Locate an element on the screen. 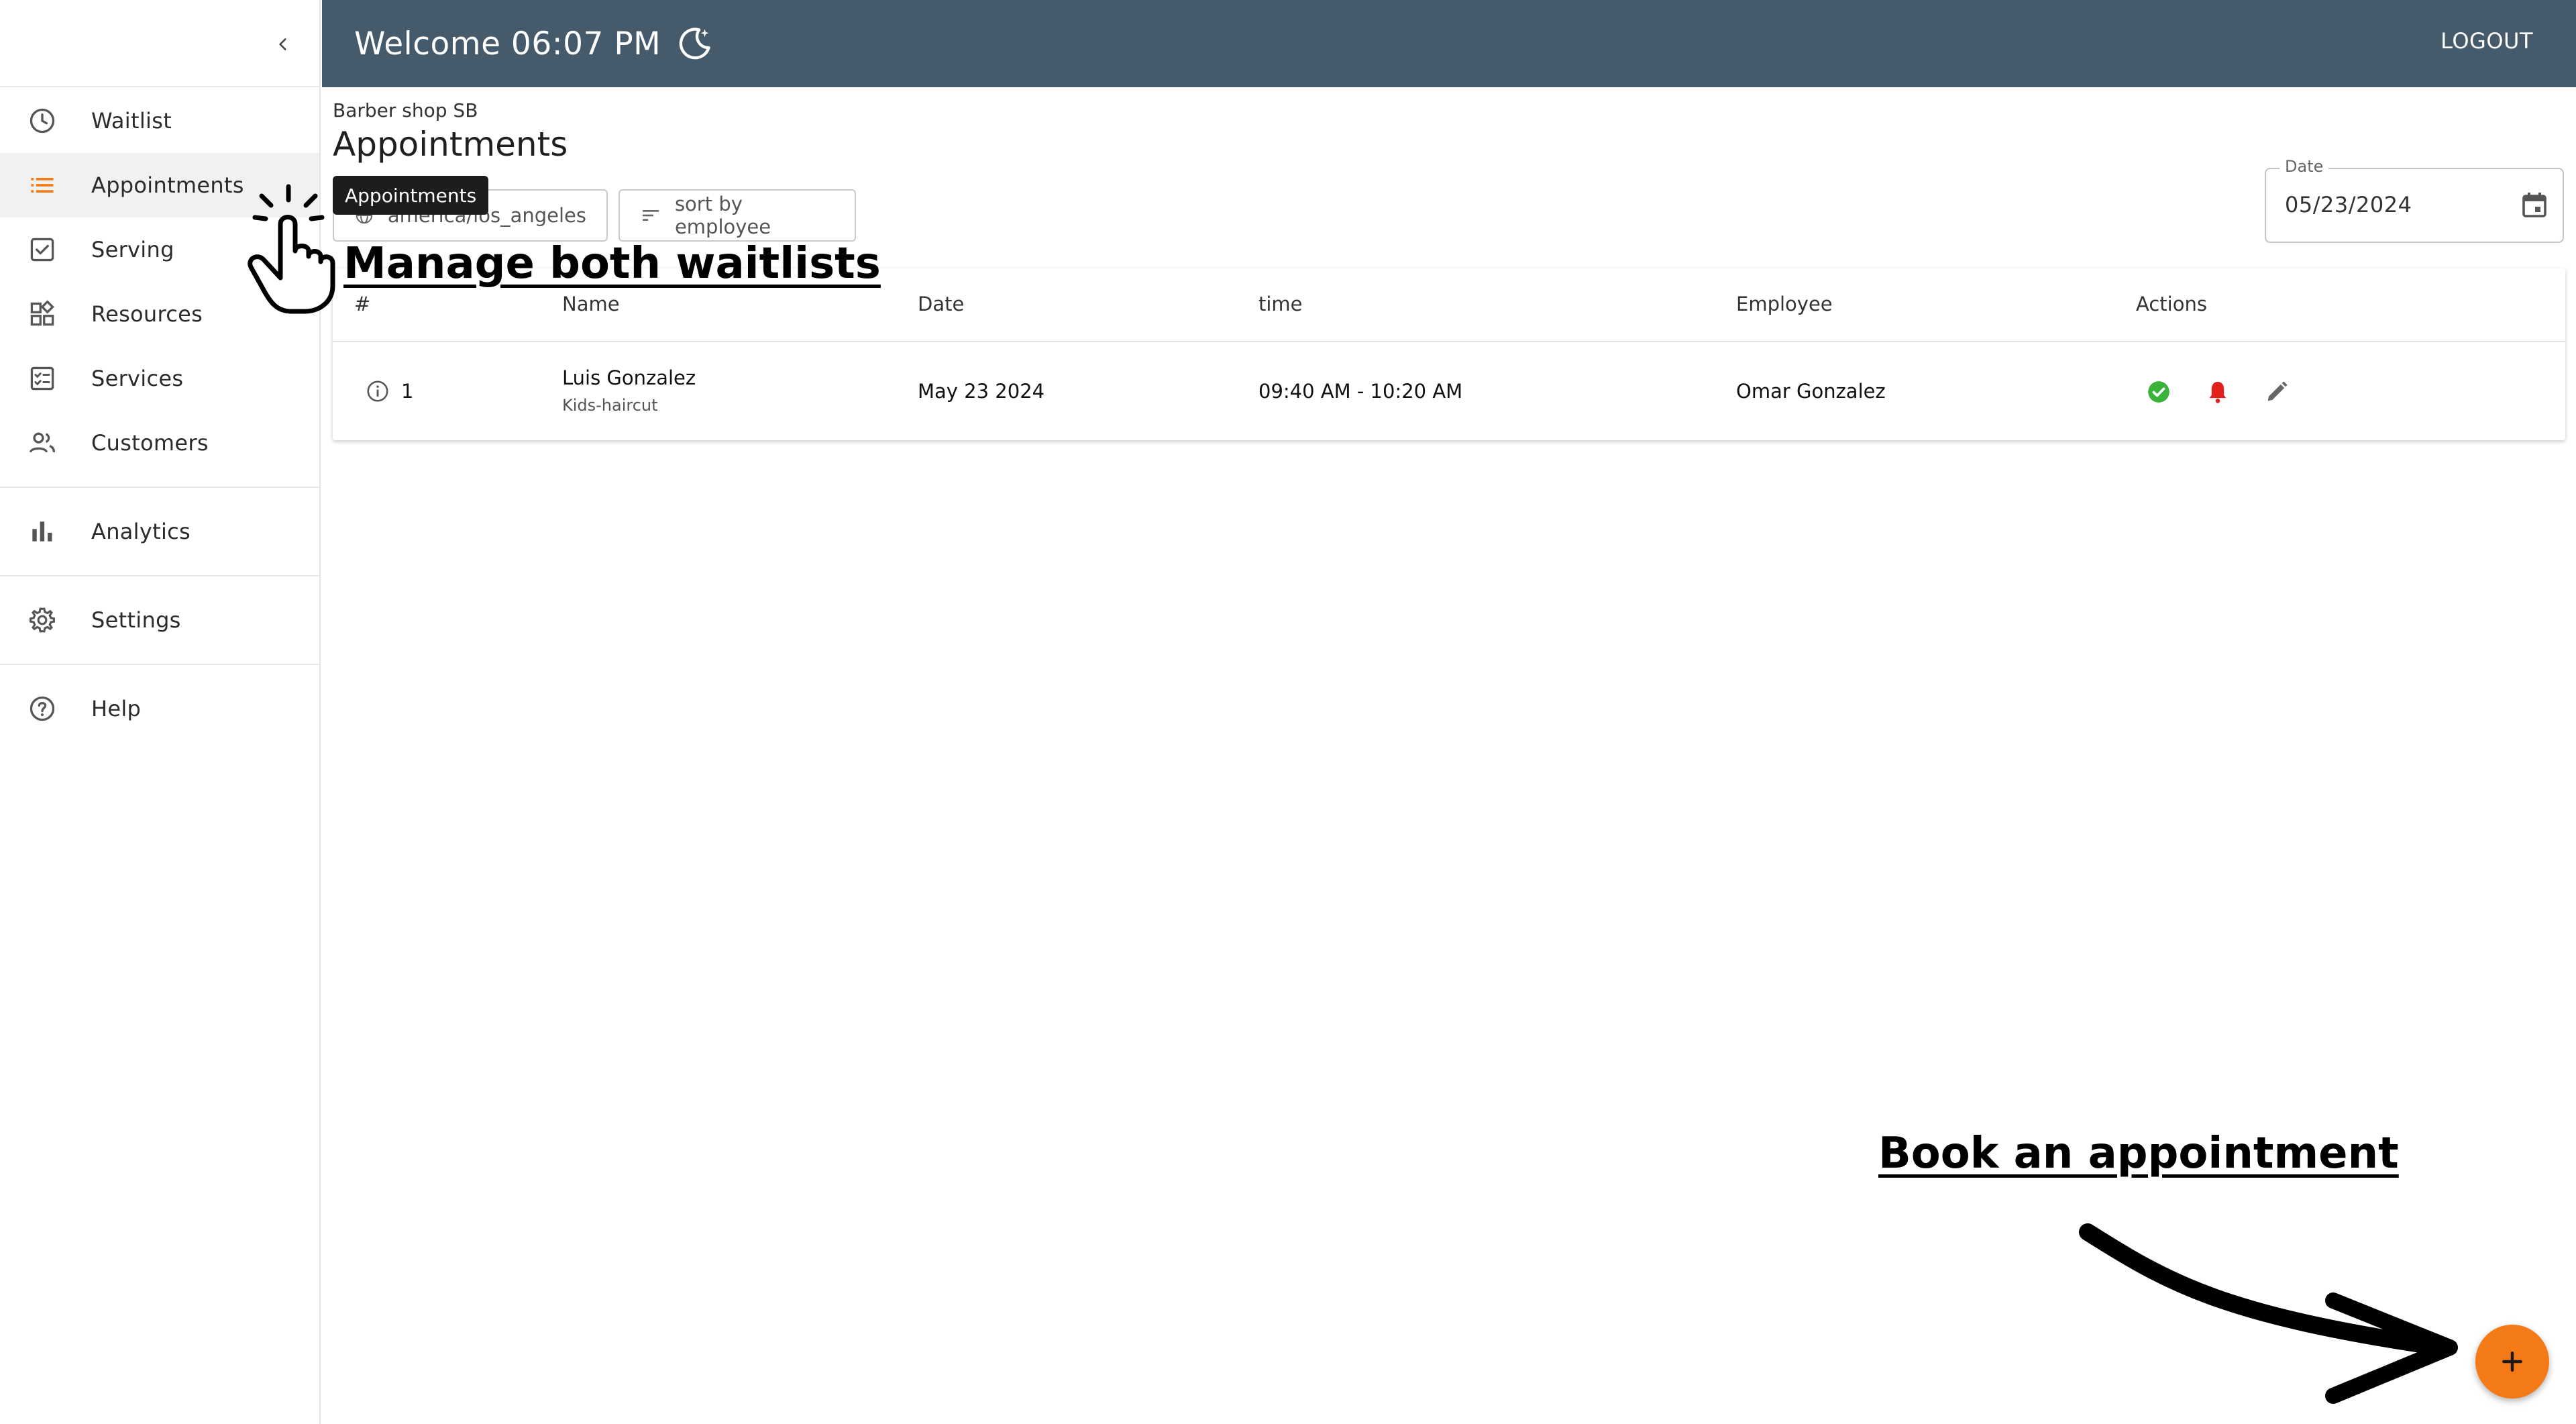 Image resolution: width=2576 pixels, height=1424 pixels. bell-icon is located at coordinates (2218, 392).